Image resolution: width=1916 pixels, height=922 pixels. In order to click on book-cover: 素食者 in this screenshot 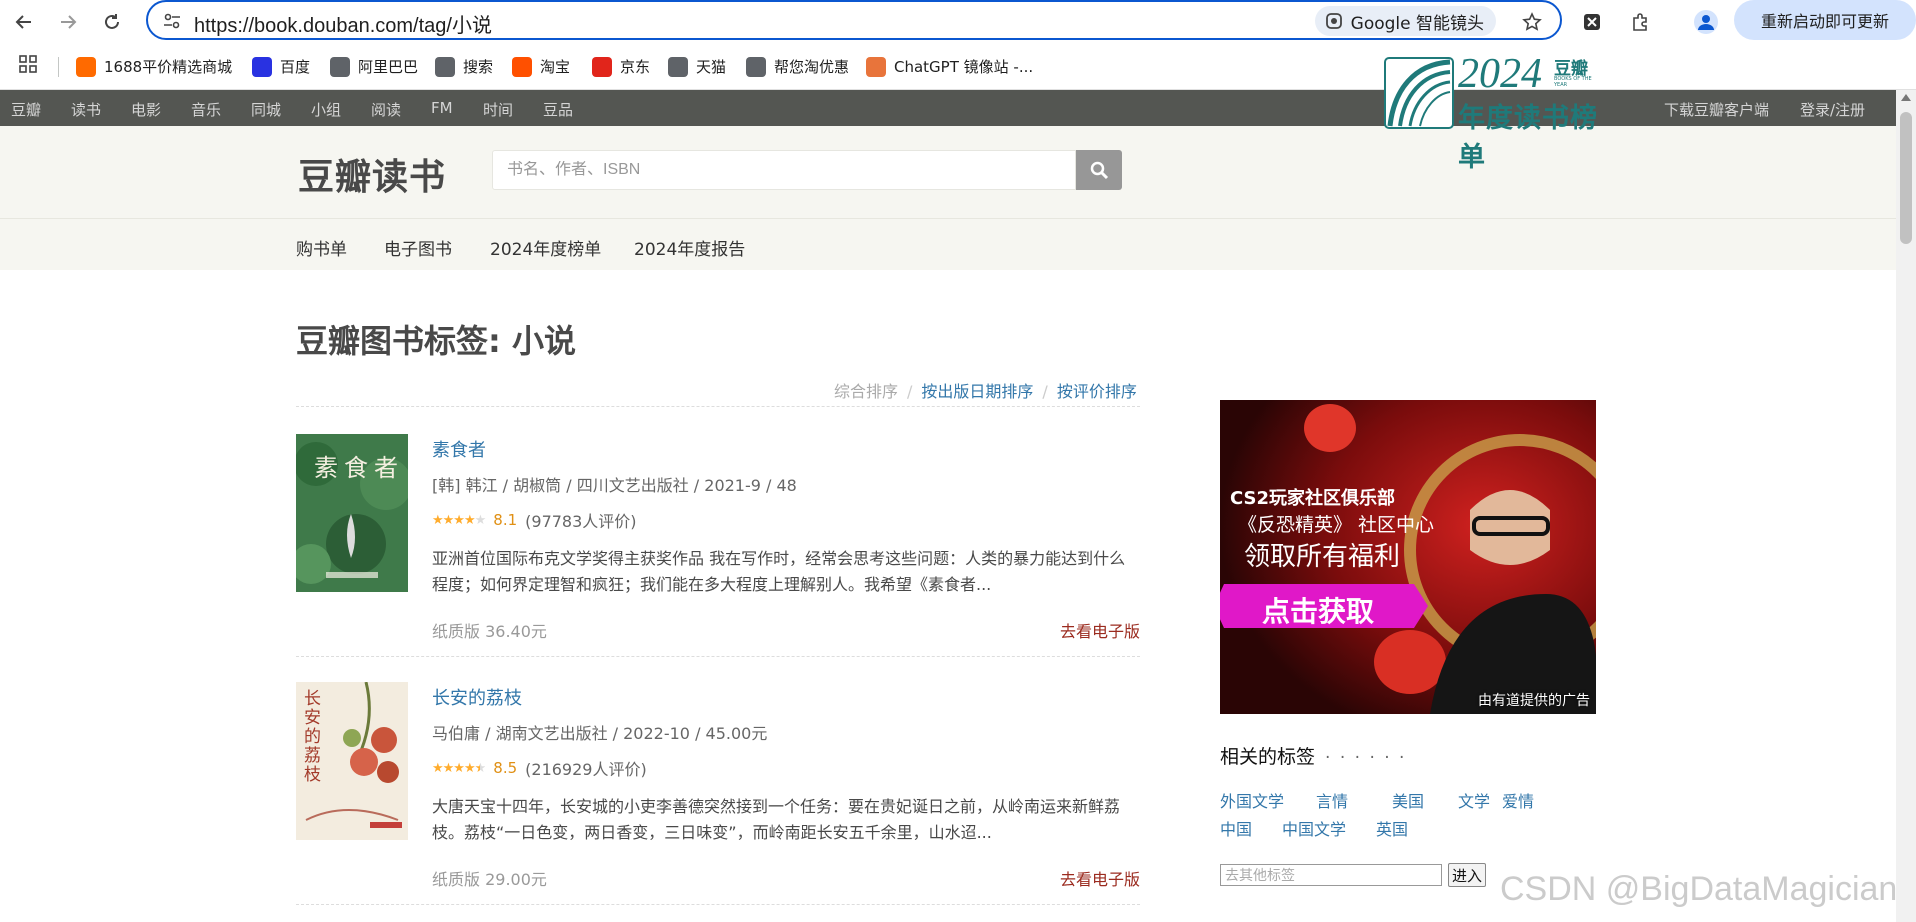, I will do `click(352, 513)`.